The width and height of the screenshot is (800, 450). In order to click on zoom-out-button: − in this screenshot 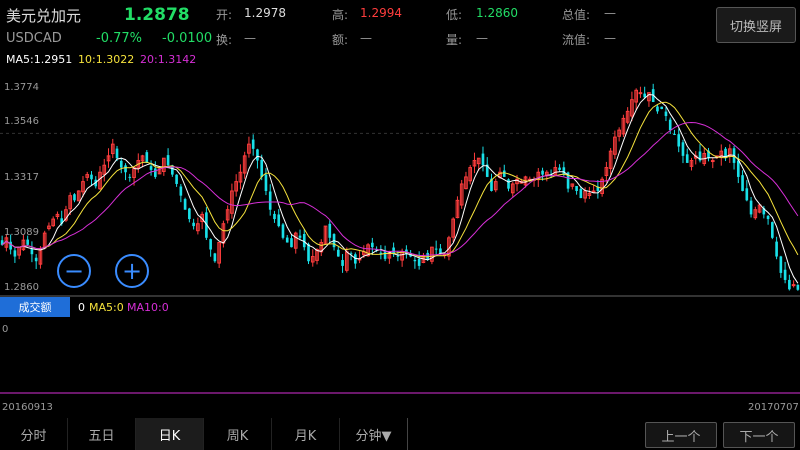, I will do `click(74, 271)`.